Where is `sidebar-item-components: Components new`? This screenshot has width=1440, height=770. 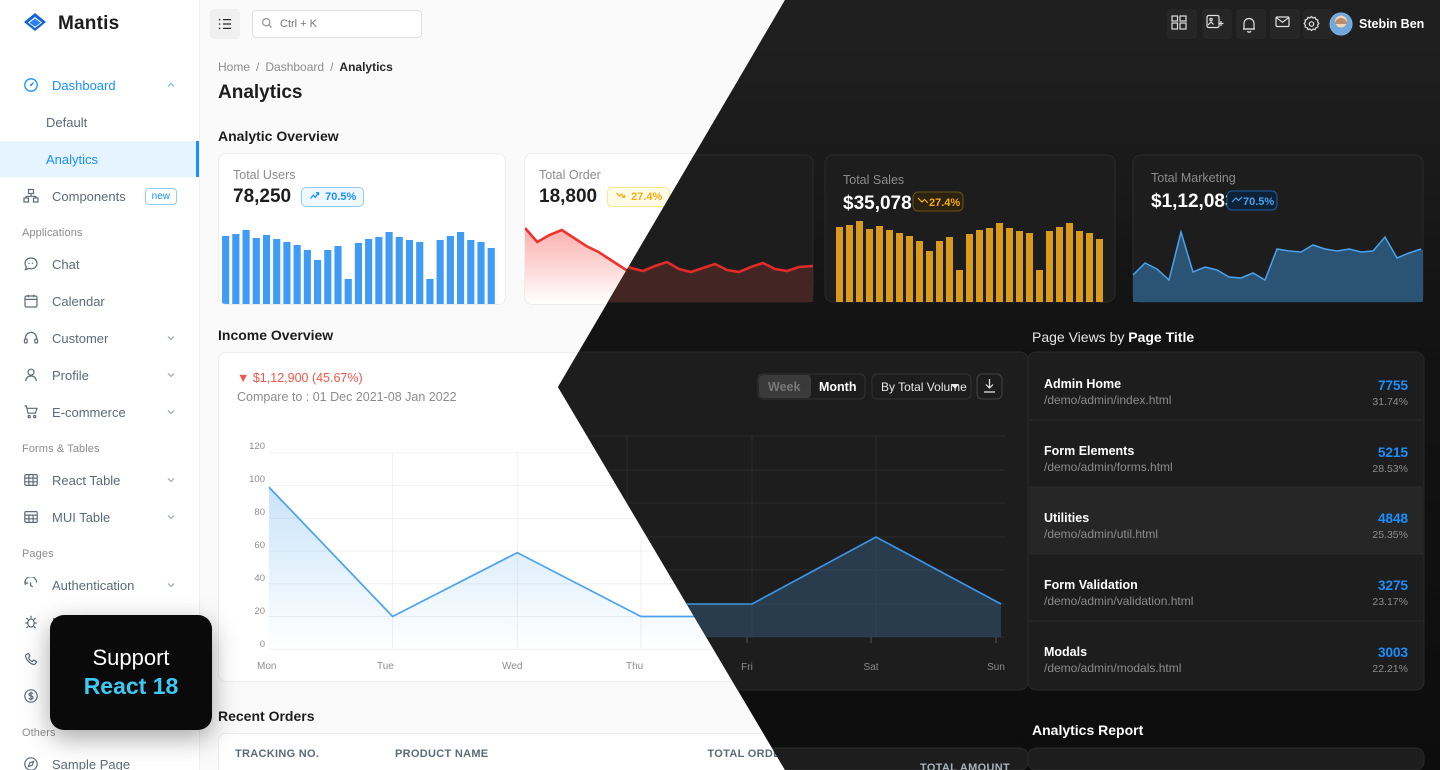 sidebar-item-components: Components new is located at coordinates (95, 196).